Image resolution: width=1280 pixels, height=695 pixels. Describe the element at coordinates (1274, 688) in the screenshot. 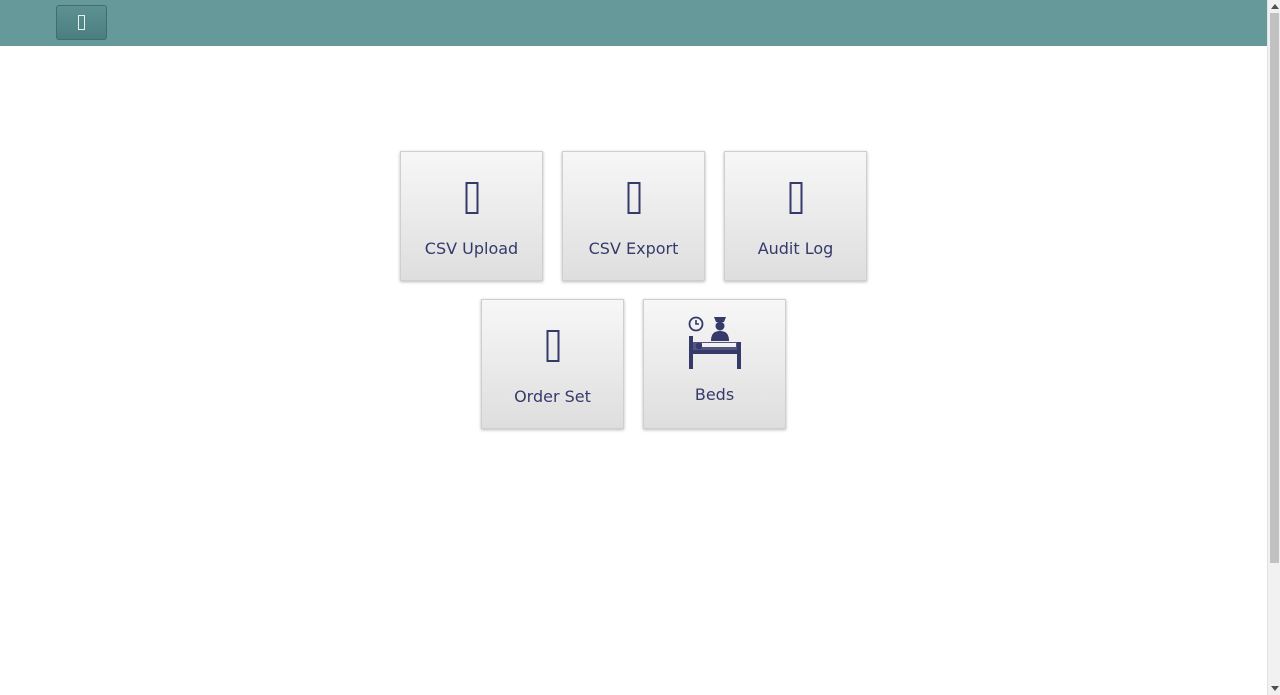

I see `scroll-down-arrow` at that location.